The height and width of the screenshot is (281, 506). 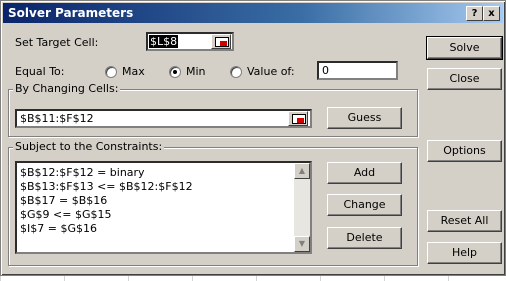 What do you see at coordinates (357, 70) in the screenshot?
I see `value-of-input: 0` at bounding box center [357, 70].